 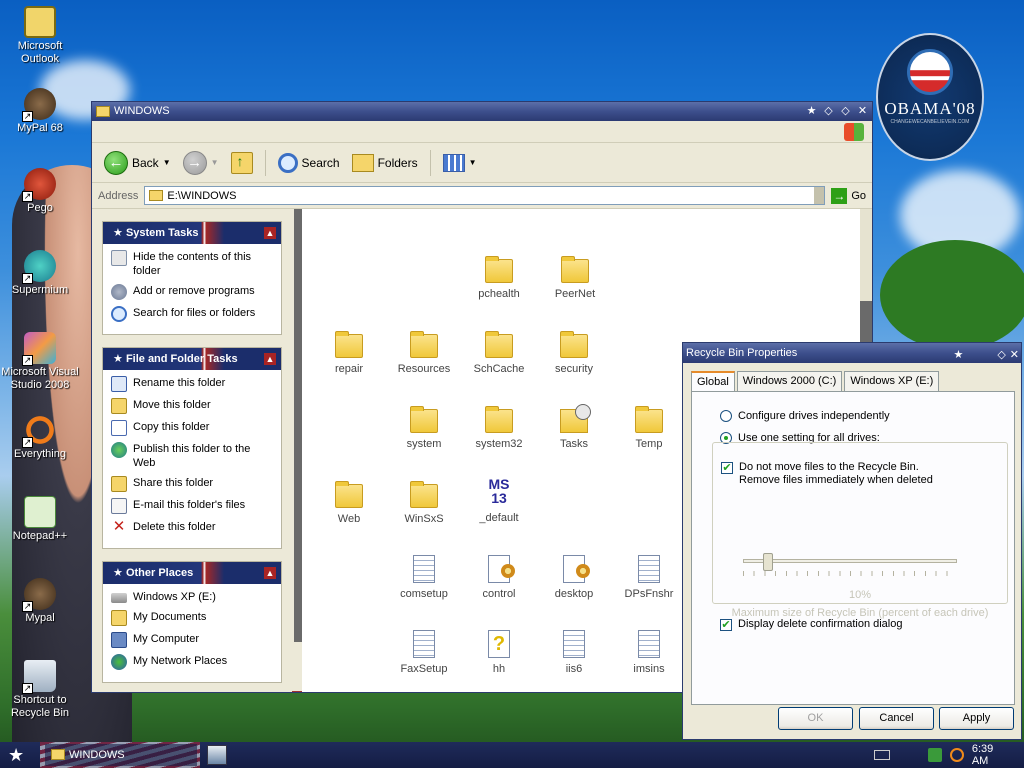 I want to click on tab-global: Global, so click(x=713, y=381).